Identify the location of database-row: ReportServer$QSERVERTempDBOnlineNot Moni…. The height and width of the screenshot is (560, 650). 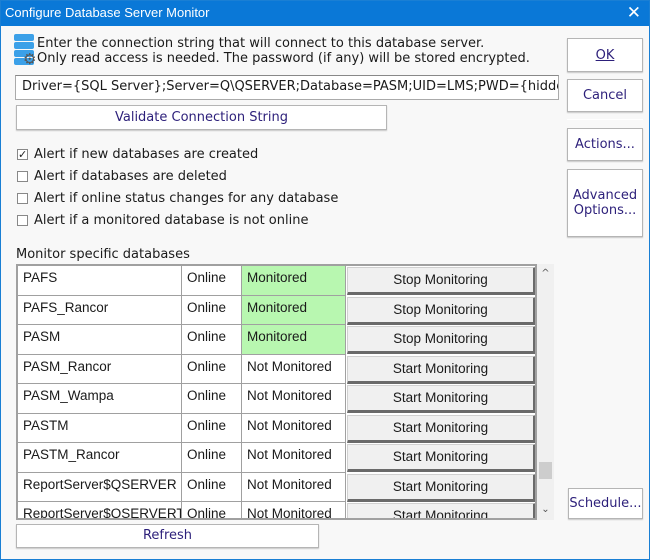
(276, 510).